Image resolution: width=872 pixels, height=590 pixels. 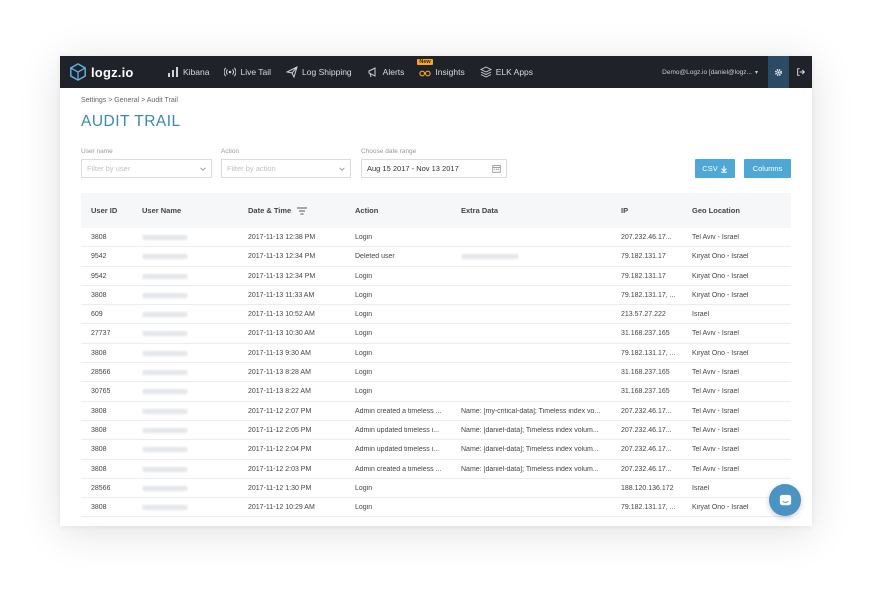 What do you see at coordinates (716, 210) in the screenshot?
I see `col-geo-location: Geo Location` at bounding box center [716, 210].